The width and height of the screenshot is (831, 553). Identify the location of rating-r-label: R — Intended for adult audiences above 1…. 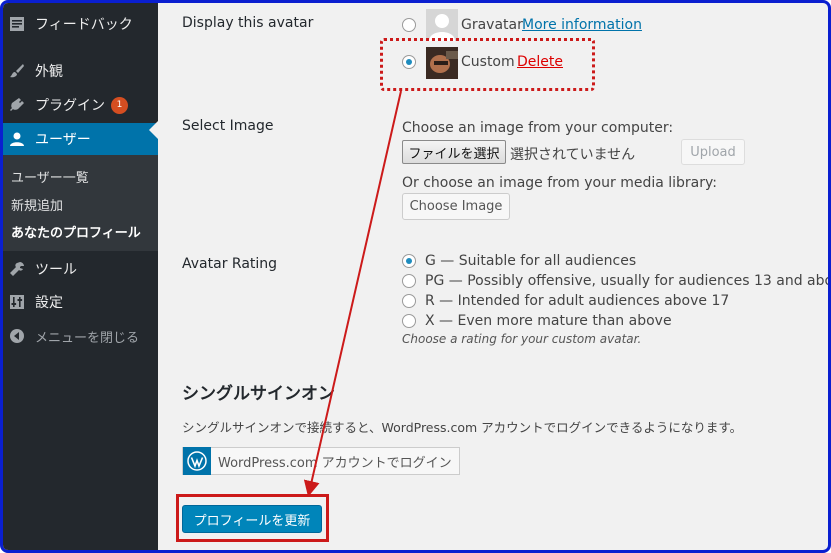
(577, 301).